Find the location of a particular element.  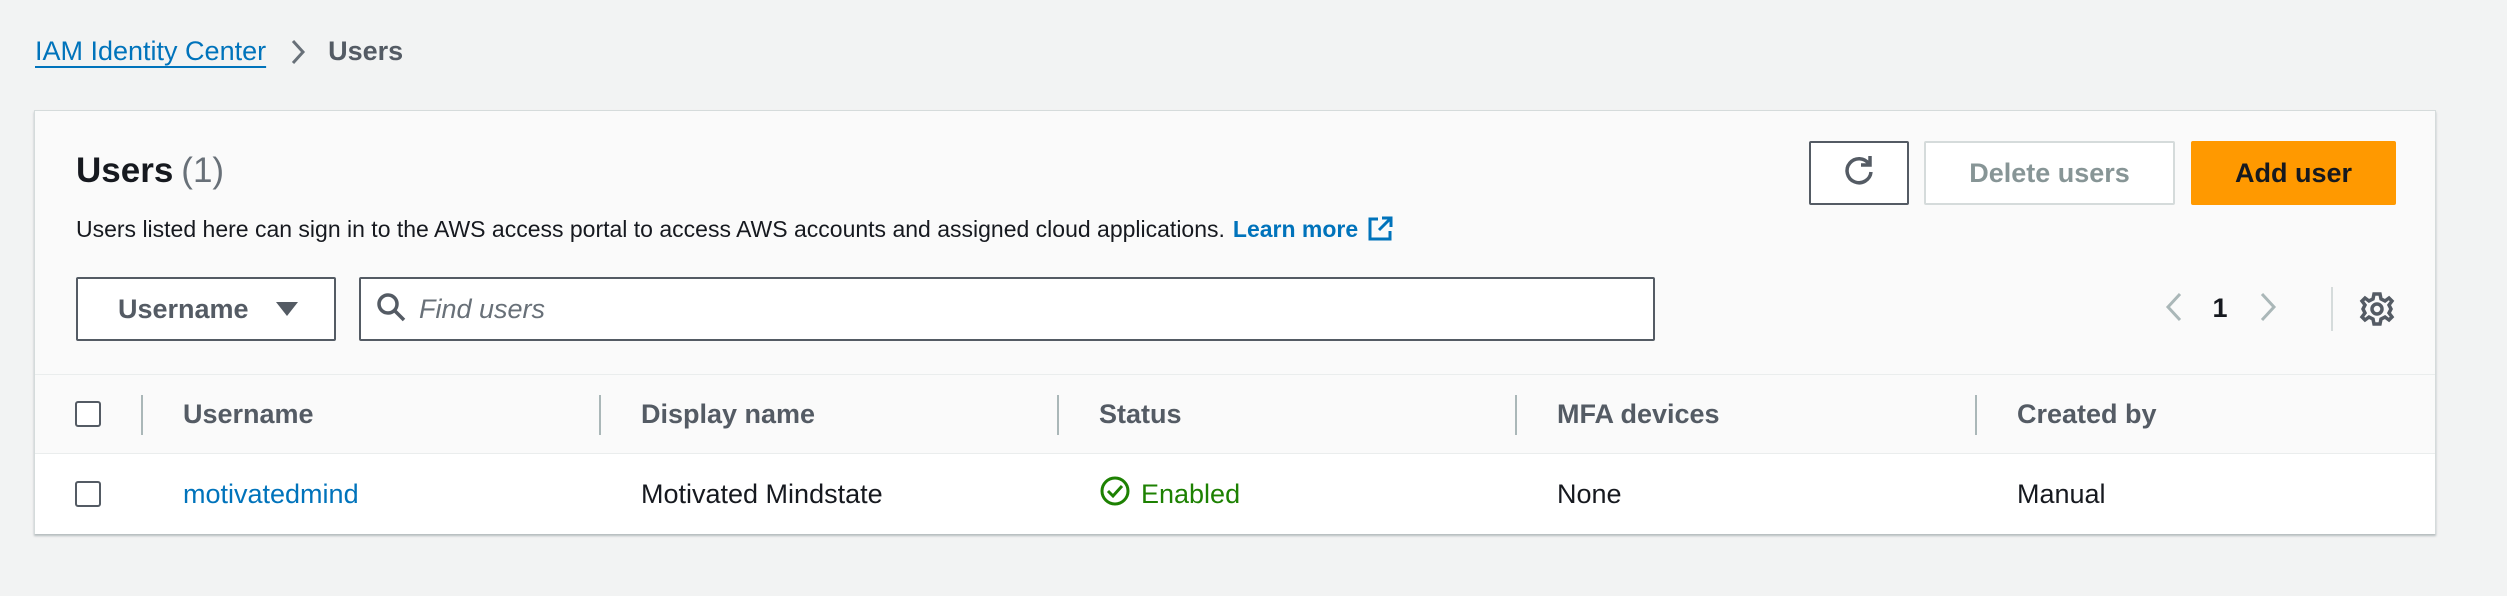

gear-icon is located at coordinates (2377, 311).